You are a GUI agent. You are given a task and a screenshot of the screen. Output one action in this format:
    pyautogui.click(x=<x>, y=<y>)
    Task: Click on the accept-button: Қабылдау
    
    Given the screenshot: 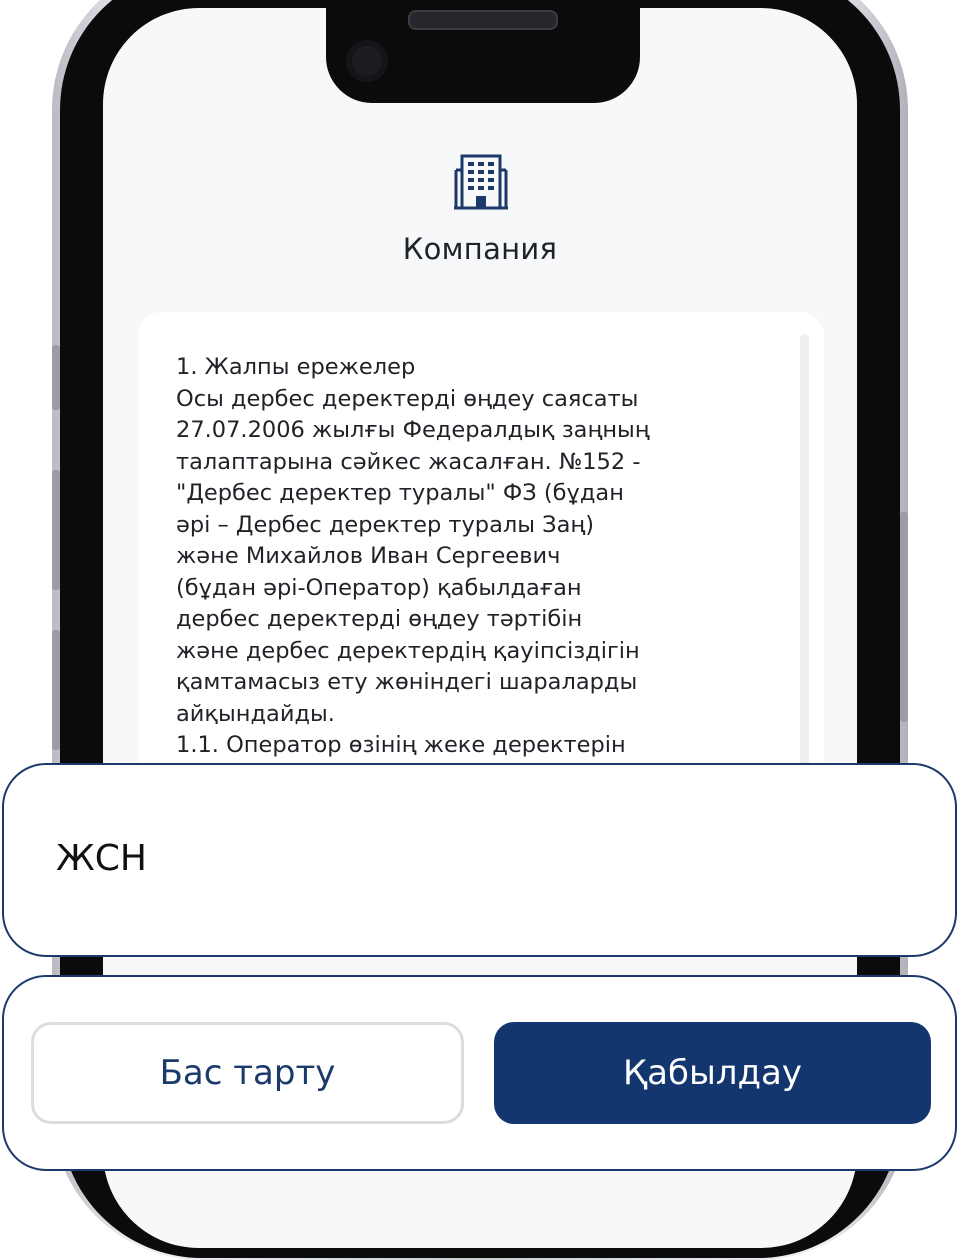 What is the action you would take?
    pyautogui.click(x=712, y=1073)
    